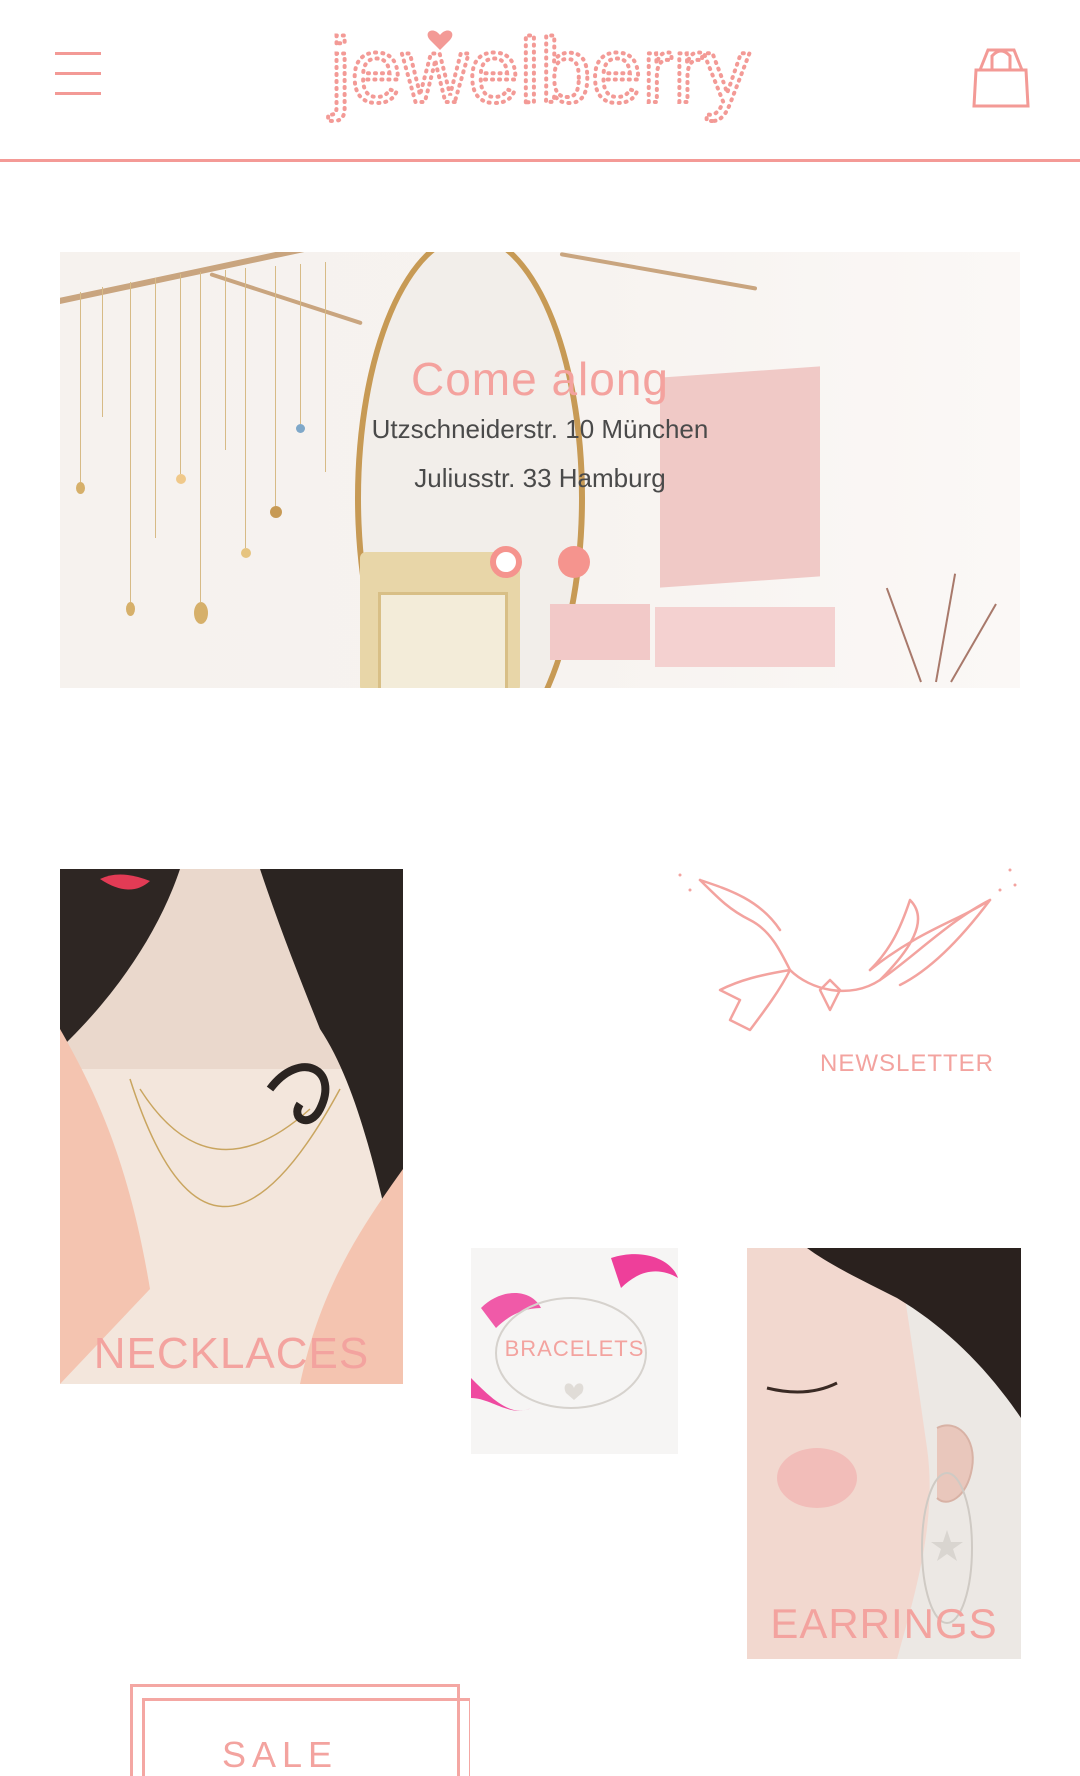 The image size is (1080, 1776). I want to click on hero-title: Come along, so click(540, 379).